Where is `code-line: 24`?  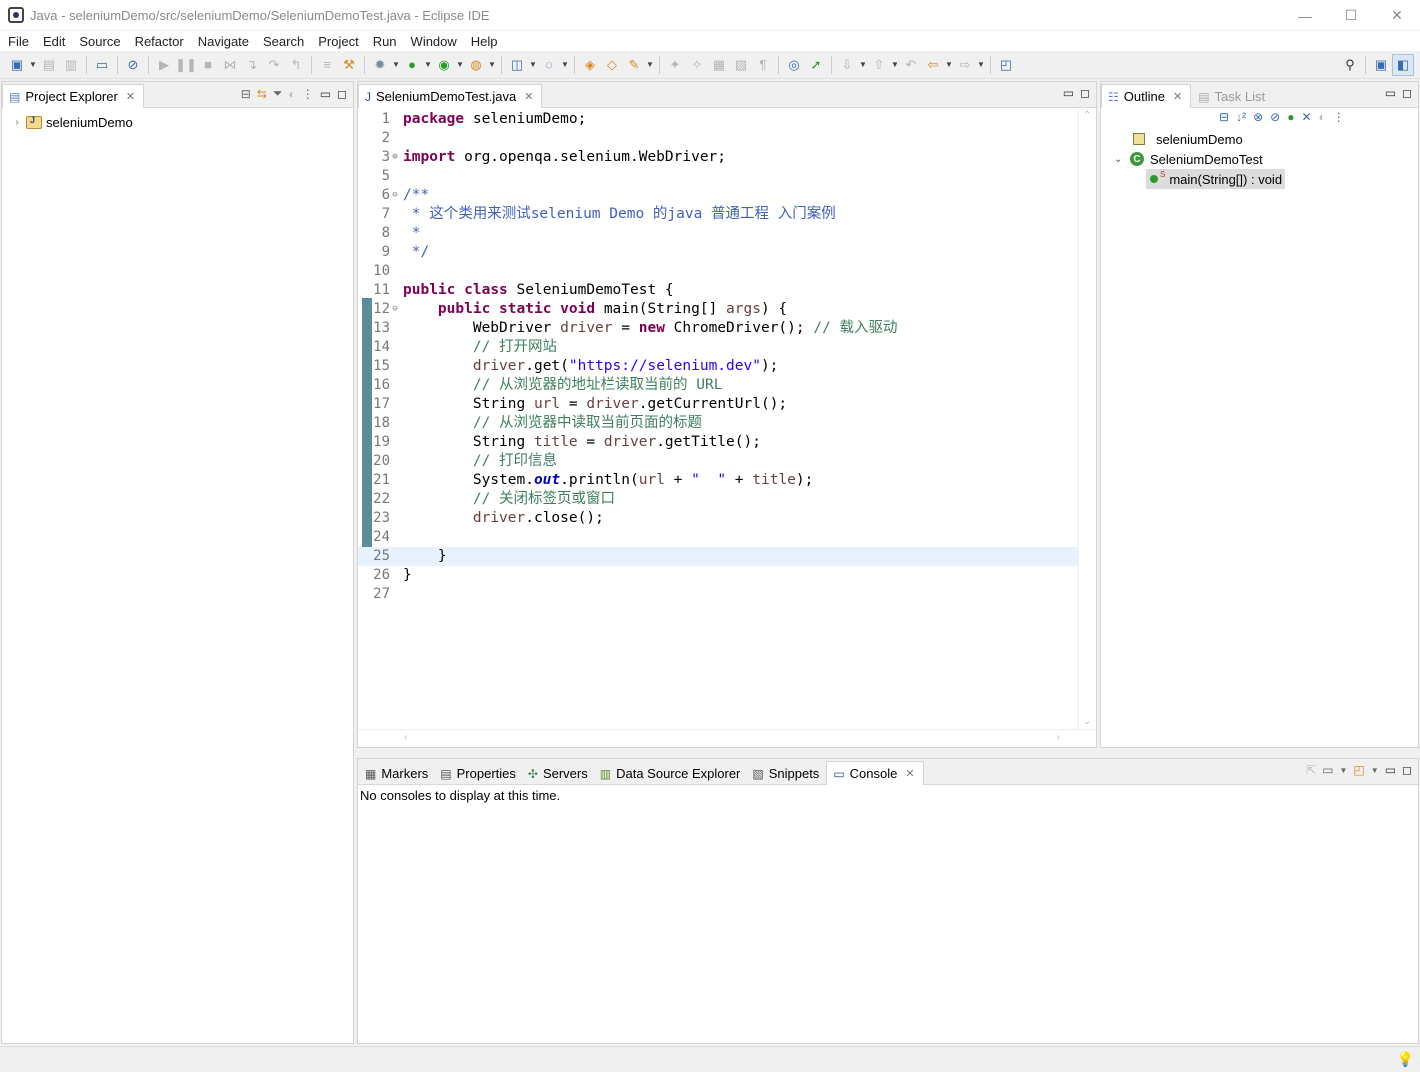
code-line: 24 is located at coordinates (718, 537).